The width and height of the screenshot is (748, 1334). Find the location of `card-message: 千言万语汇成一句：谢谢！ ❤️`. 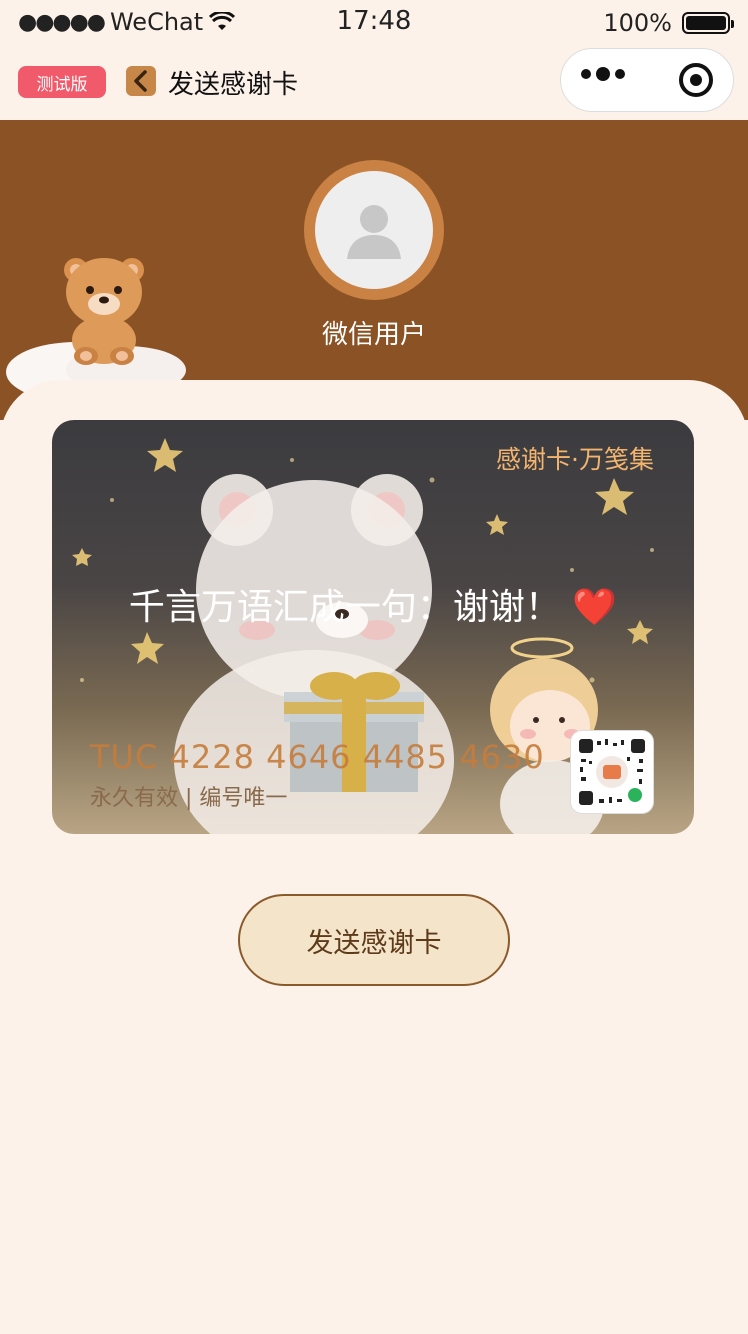

card-message: 千言万语汇成一句：谢谢！ ❤️ is located at coordinates (373, 604).